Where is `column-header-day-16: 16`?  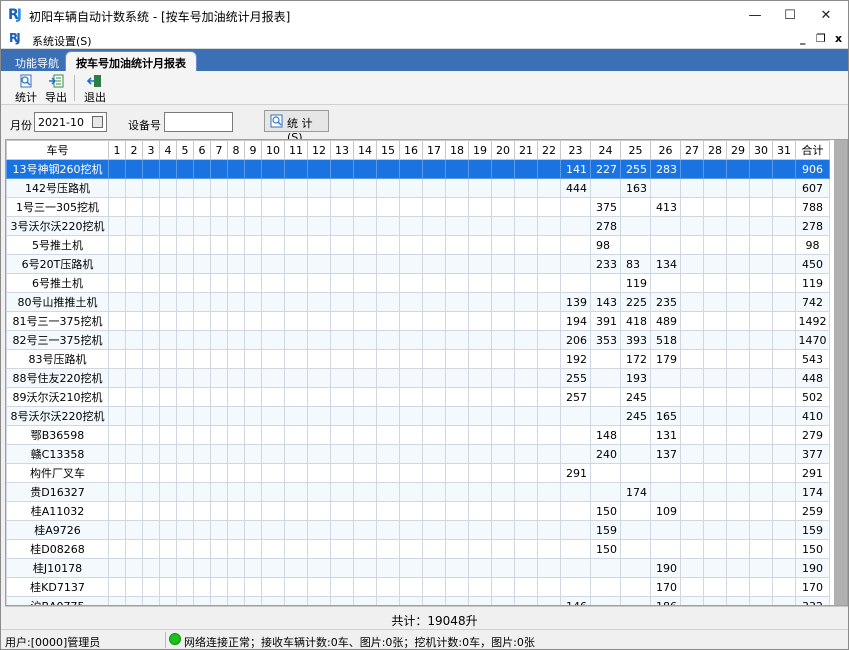
column-header-day-16: 16 is located at coordinates (411, 150).